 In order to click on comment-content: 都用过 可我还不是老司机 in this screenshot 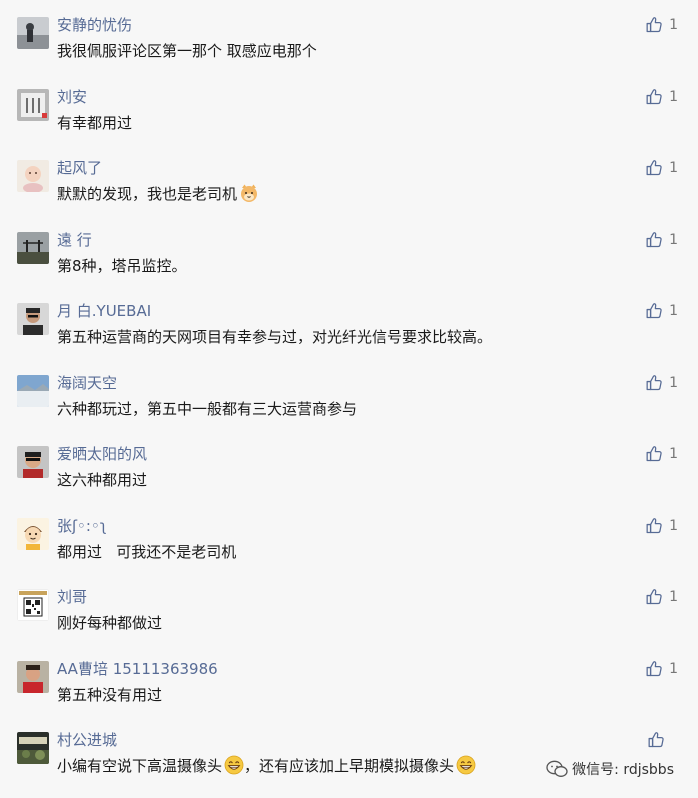, I will do `click(147, 551)`.